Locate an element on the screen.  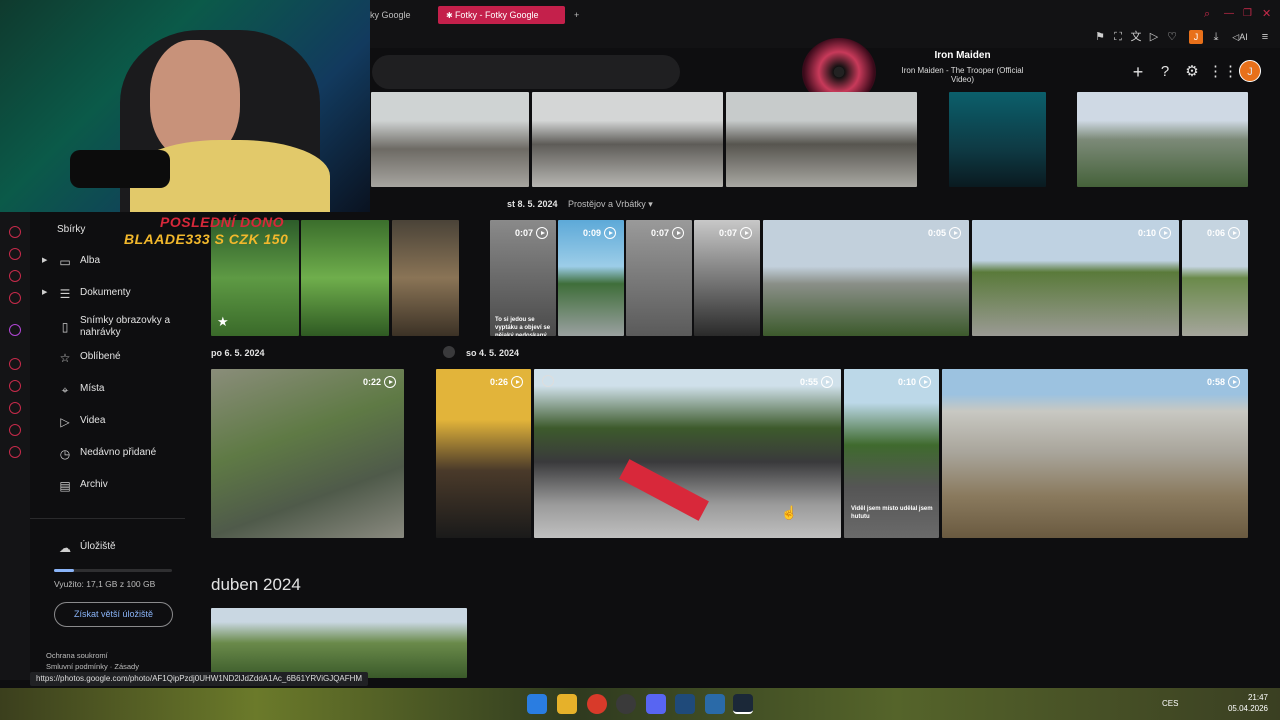
start-windows-icon is located at coordinates (537, 704).